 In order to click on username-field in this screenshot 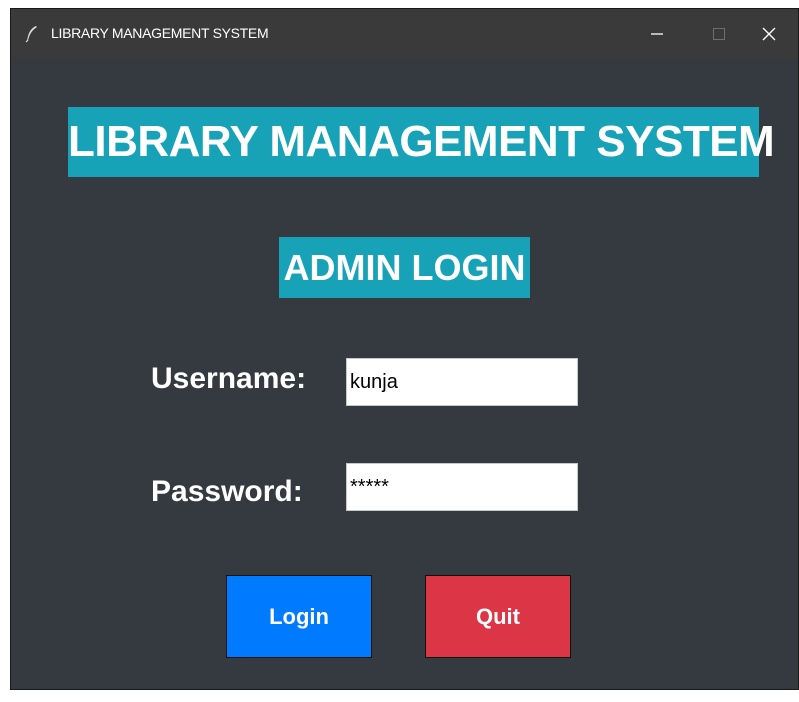, I will do `click(462, 382)`.